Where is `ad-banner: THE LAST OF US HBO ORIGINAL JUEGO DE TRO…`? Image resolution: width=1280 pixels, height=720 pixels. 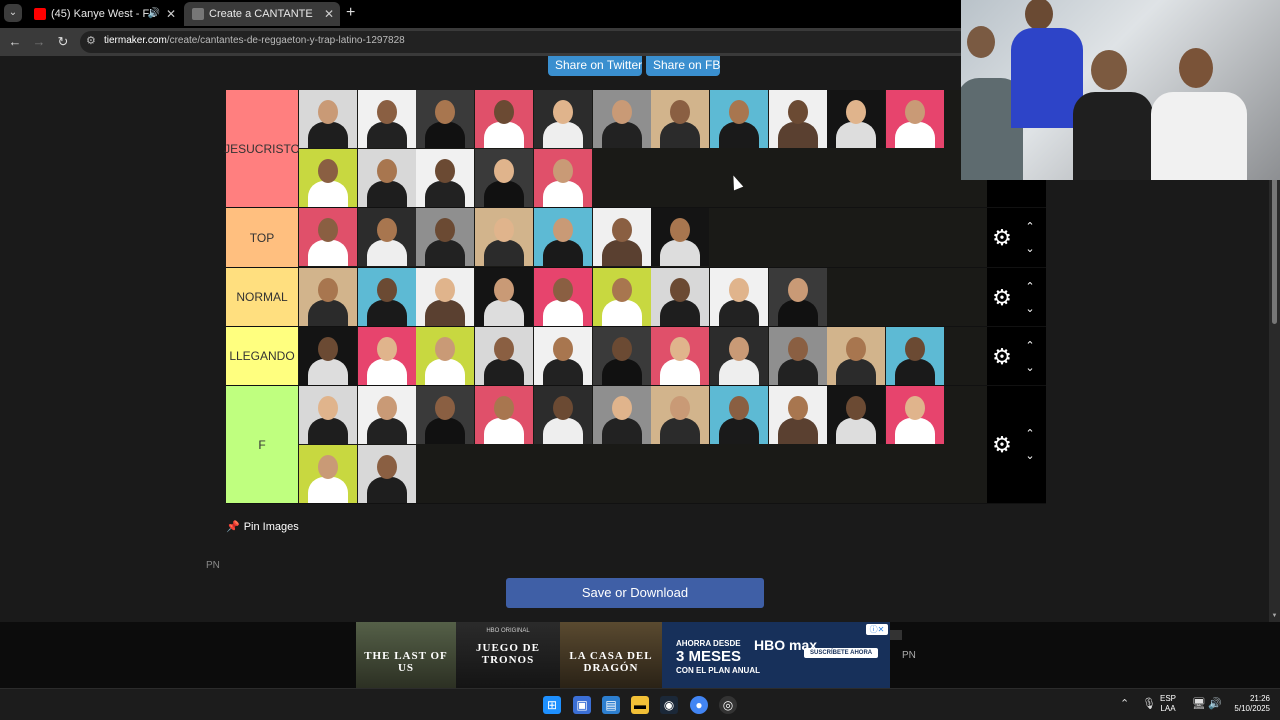
ad-banner: THE LAST OF US HBO ORIGINAL JUEGO DE TRO… is located at coordinates (640, 655).